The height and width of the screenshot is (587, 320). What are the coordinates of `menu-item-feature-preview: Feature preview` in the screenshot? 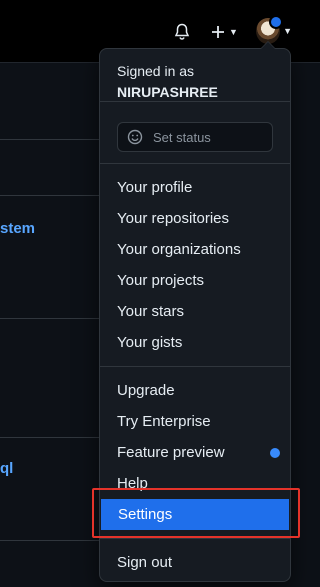 It's located at (195, 452).